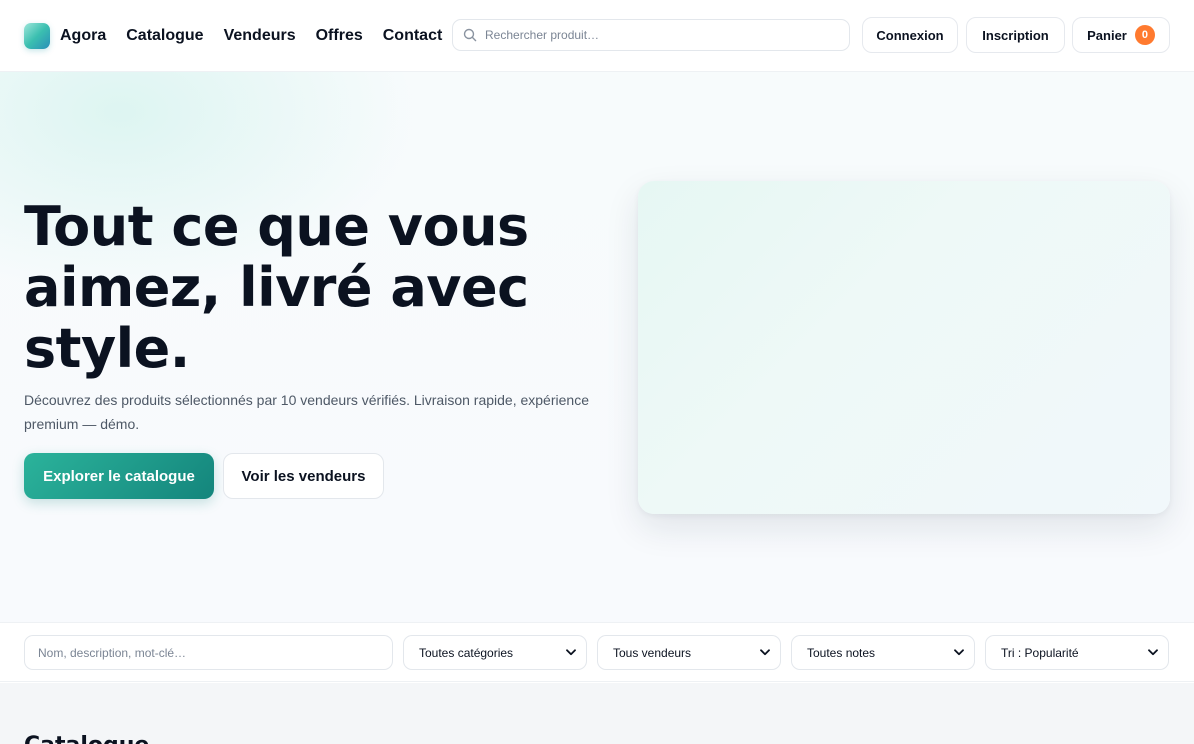  I want to click on signup-button-label: Inscription, so click(1015, 35).